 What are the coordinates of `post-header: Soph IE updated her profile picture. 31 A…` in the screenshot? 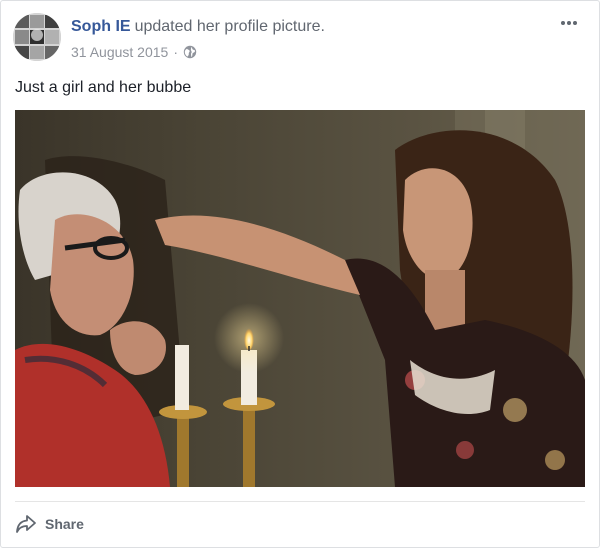 It's located at (299, 39).